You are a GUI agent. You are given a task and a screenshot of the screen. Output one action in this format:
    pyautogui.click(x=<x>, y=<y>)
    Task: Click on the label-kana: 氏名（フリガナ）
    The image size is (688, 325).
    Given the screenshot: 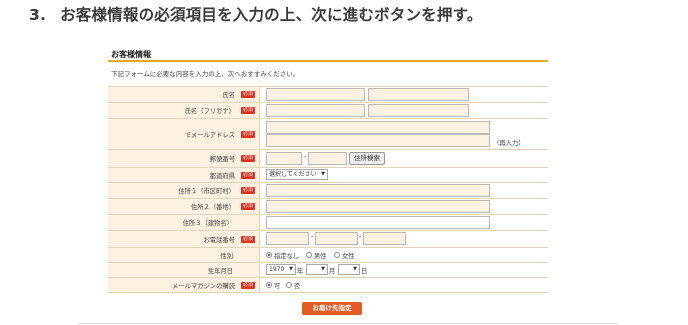 What is the action you would take?
    pyautogui.click(x=209, y=111)
    